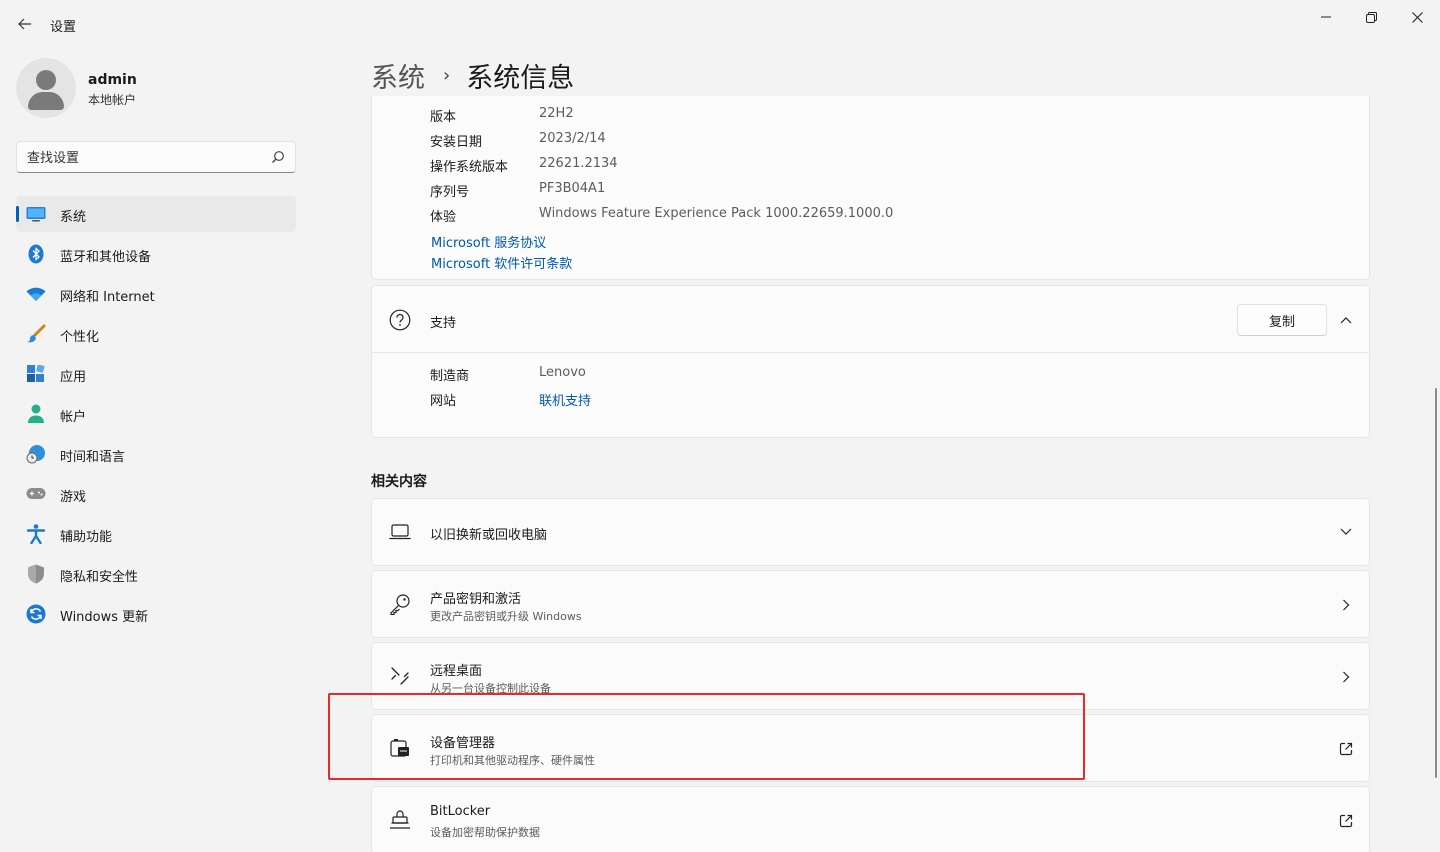 This screenshot has height=852, width=1440. What do you see at coordinates (870, 319) in the screenshot?
I see `support-header: 支持 复制` at bounding box center [870, 319].